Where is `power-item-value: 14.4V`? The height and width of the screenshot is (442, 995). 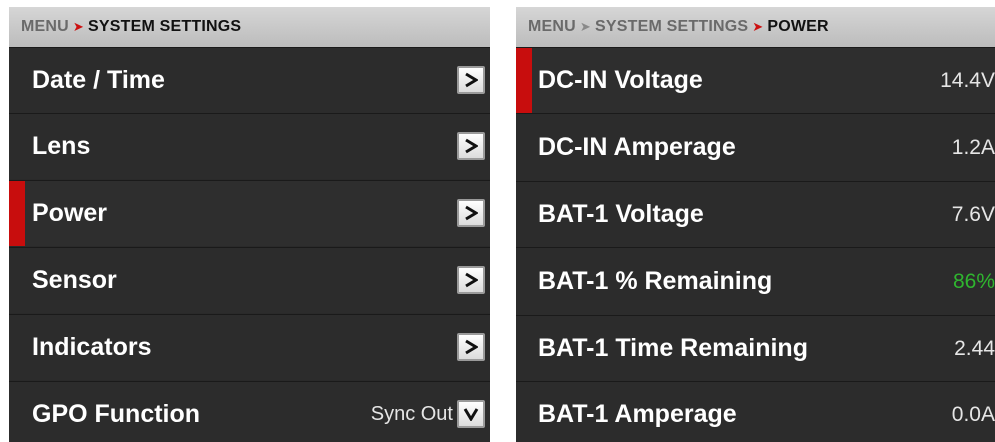
power-item-value: 14.4V is located at coordinates (967, 80).